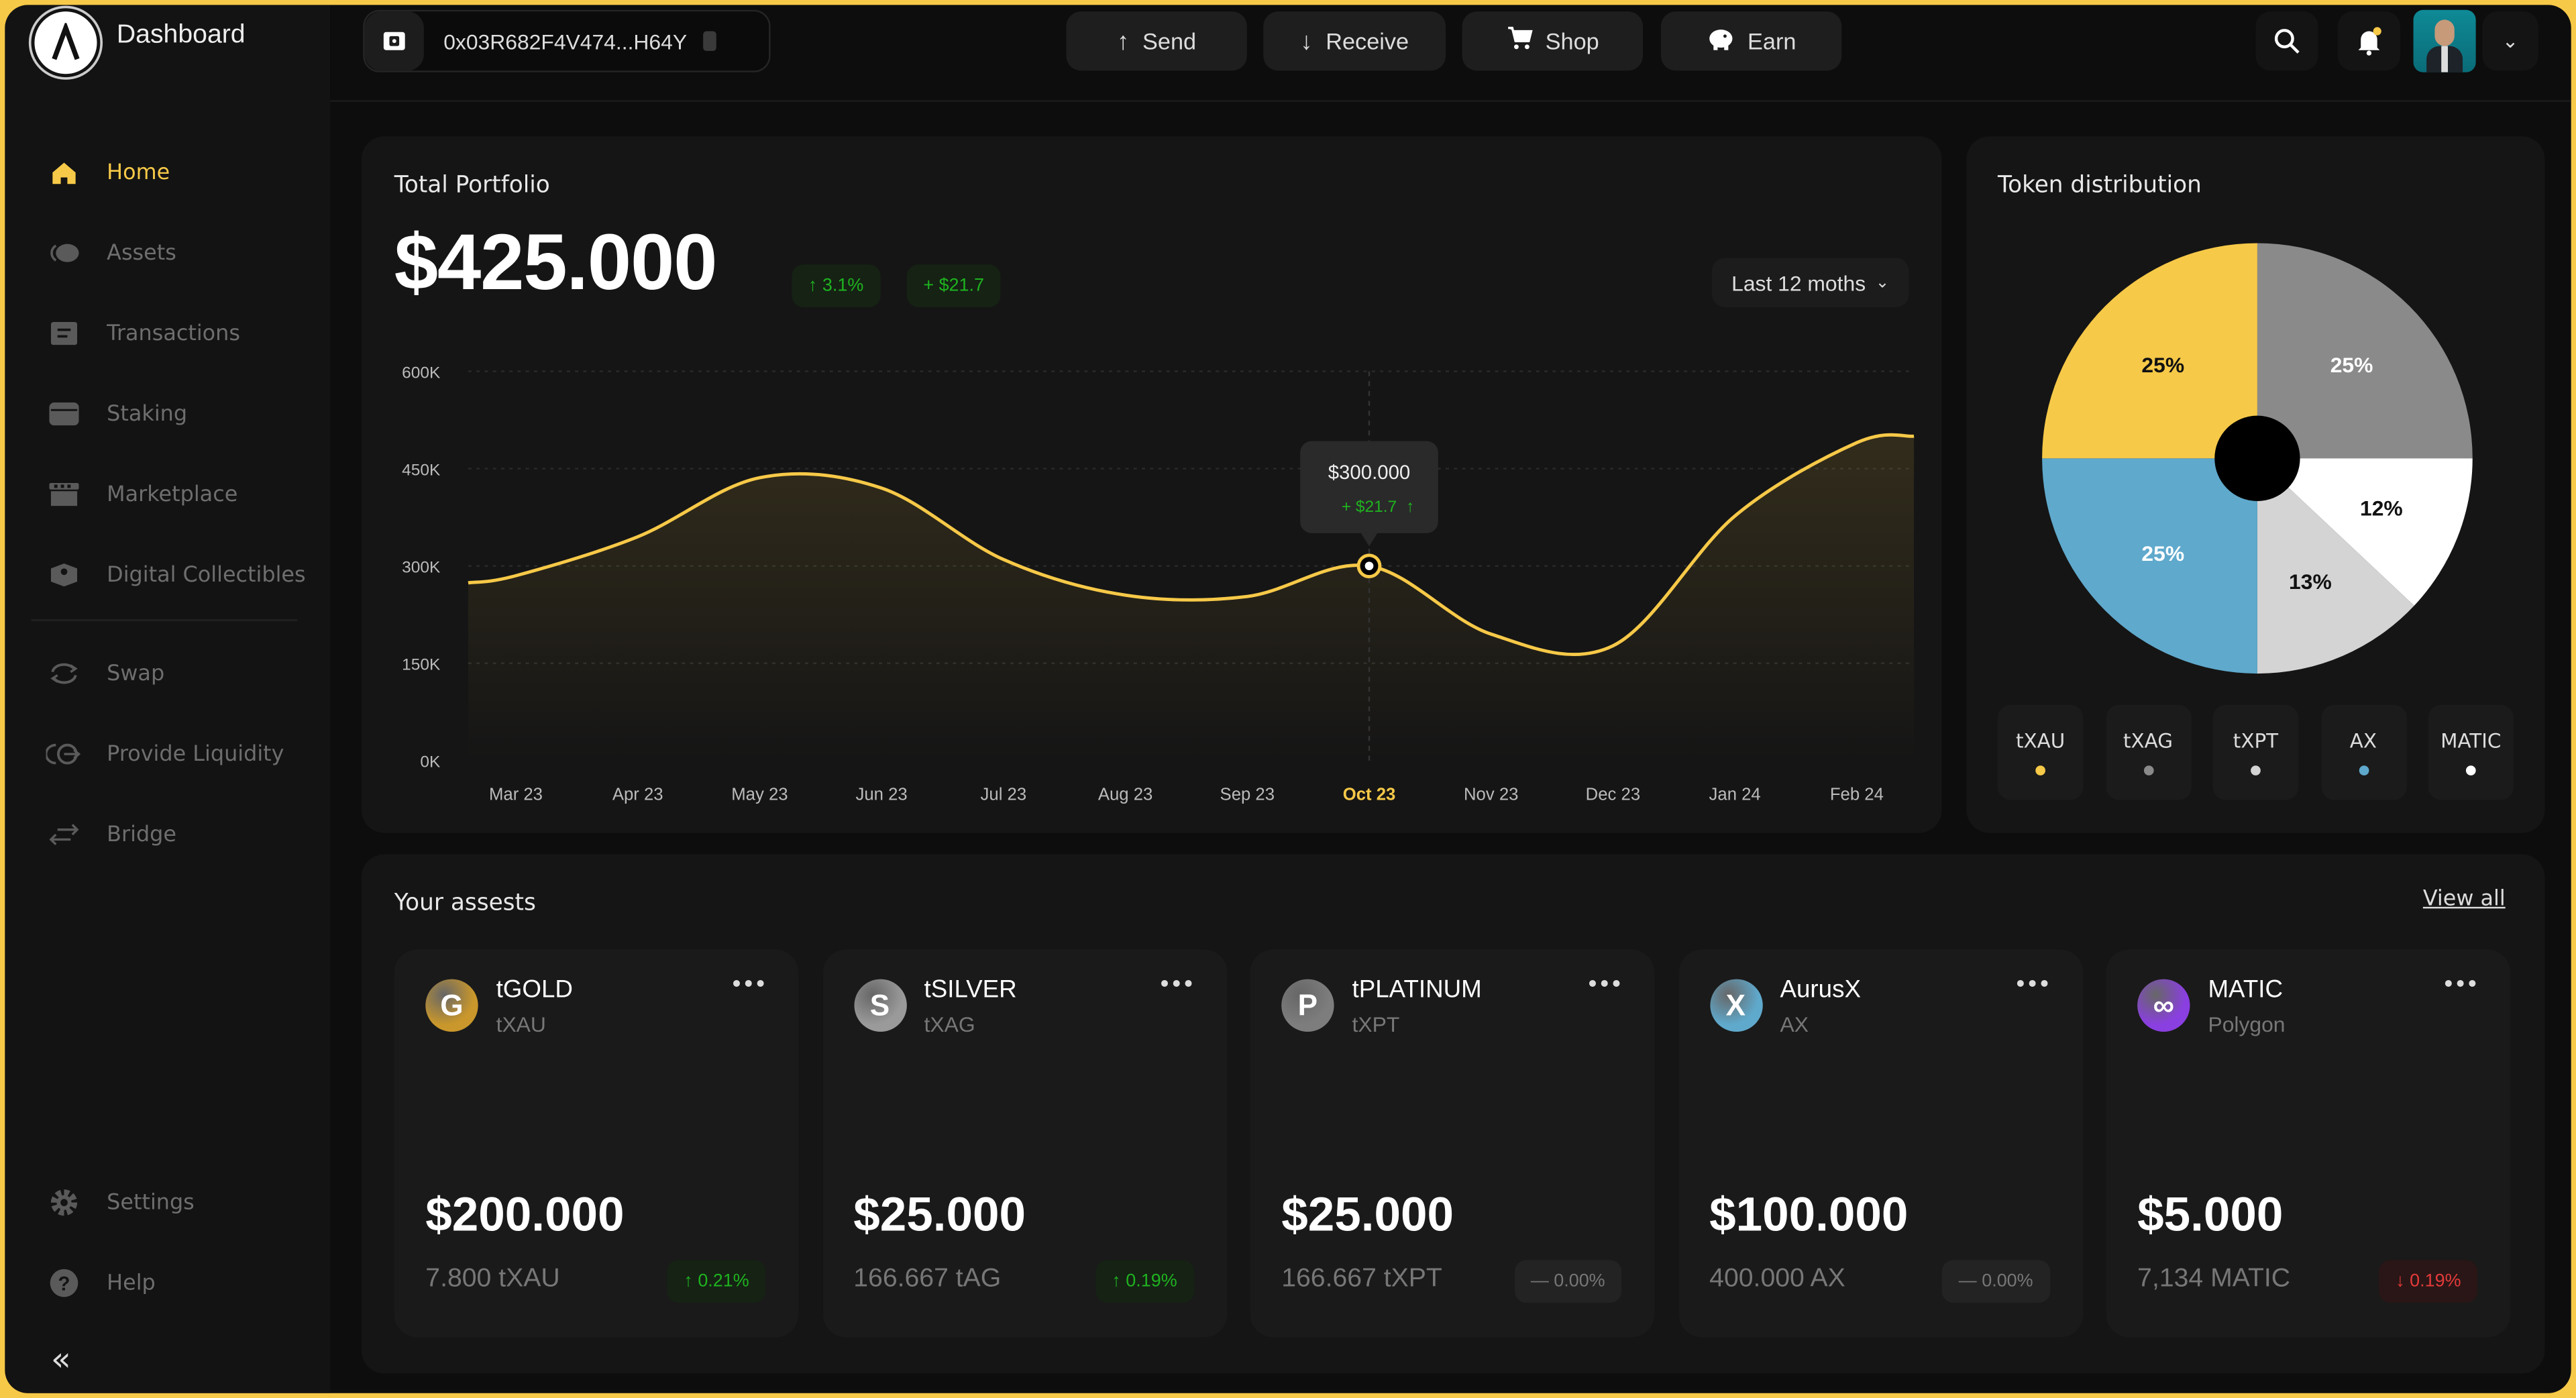  I want to click on x-tick-label: Nov 23, so click(1491, 795).